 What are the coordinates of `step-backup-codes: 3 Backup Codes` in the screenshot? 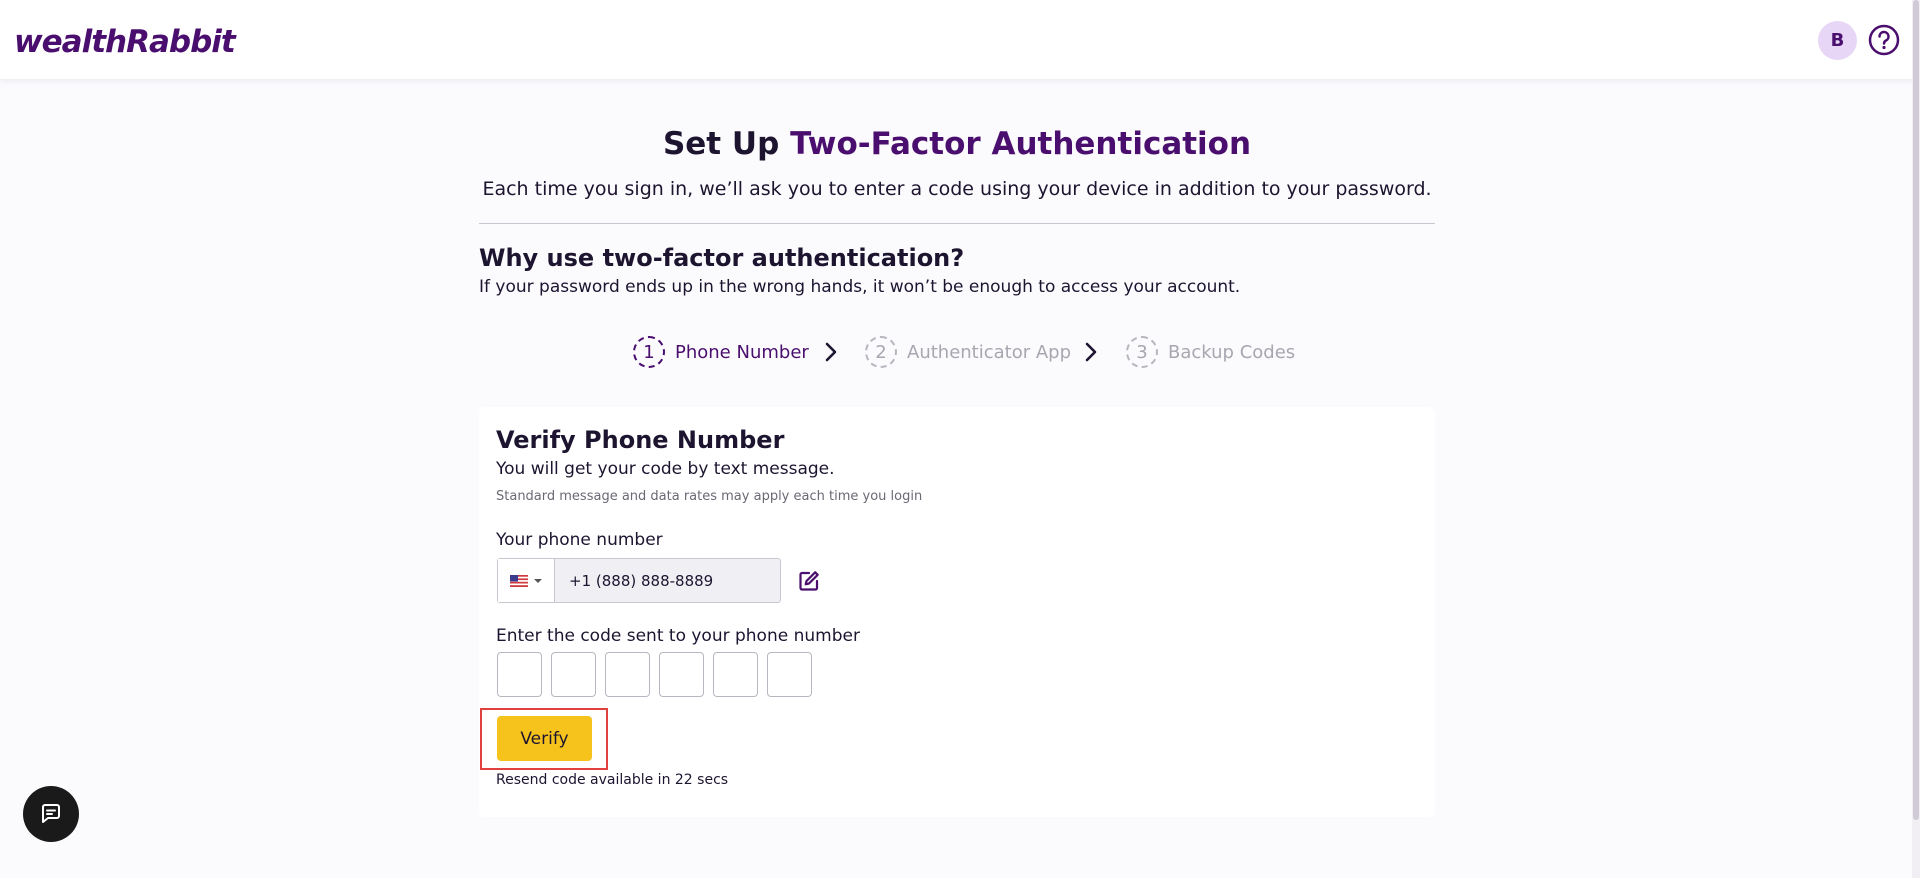 It's located at (1210, 352).